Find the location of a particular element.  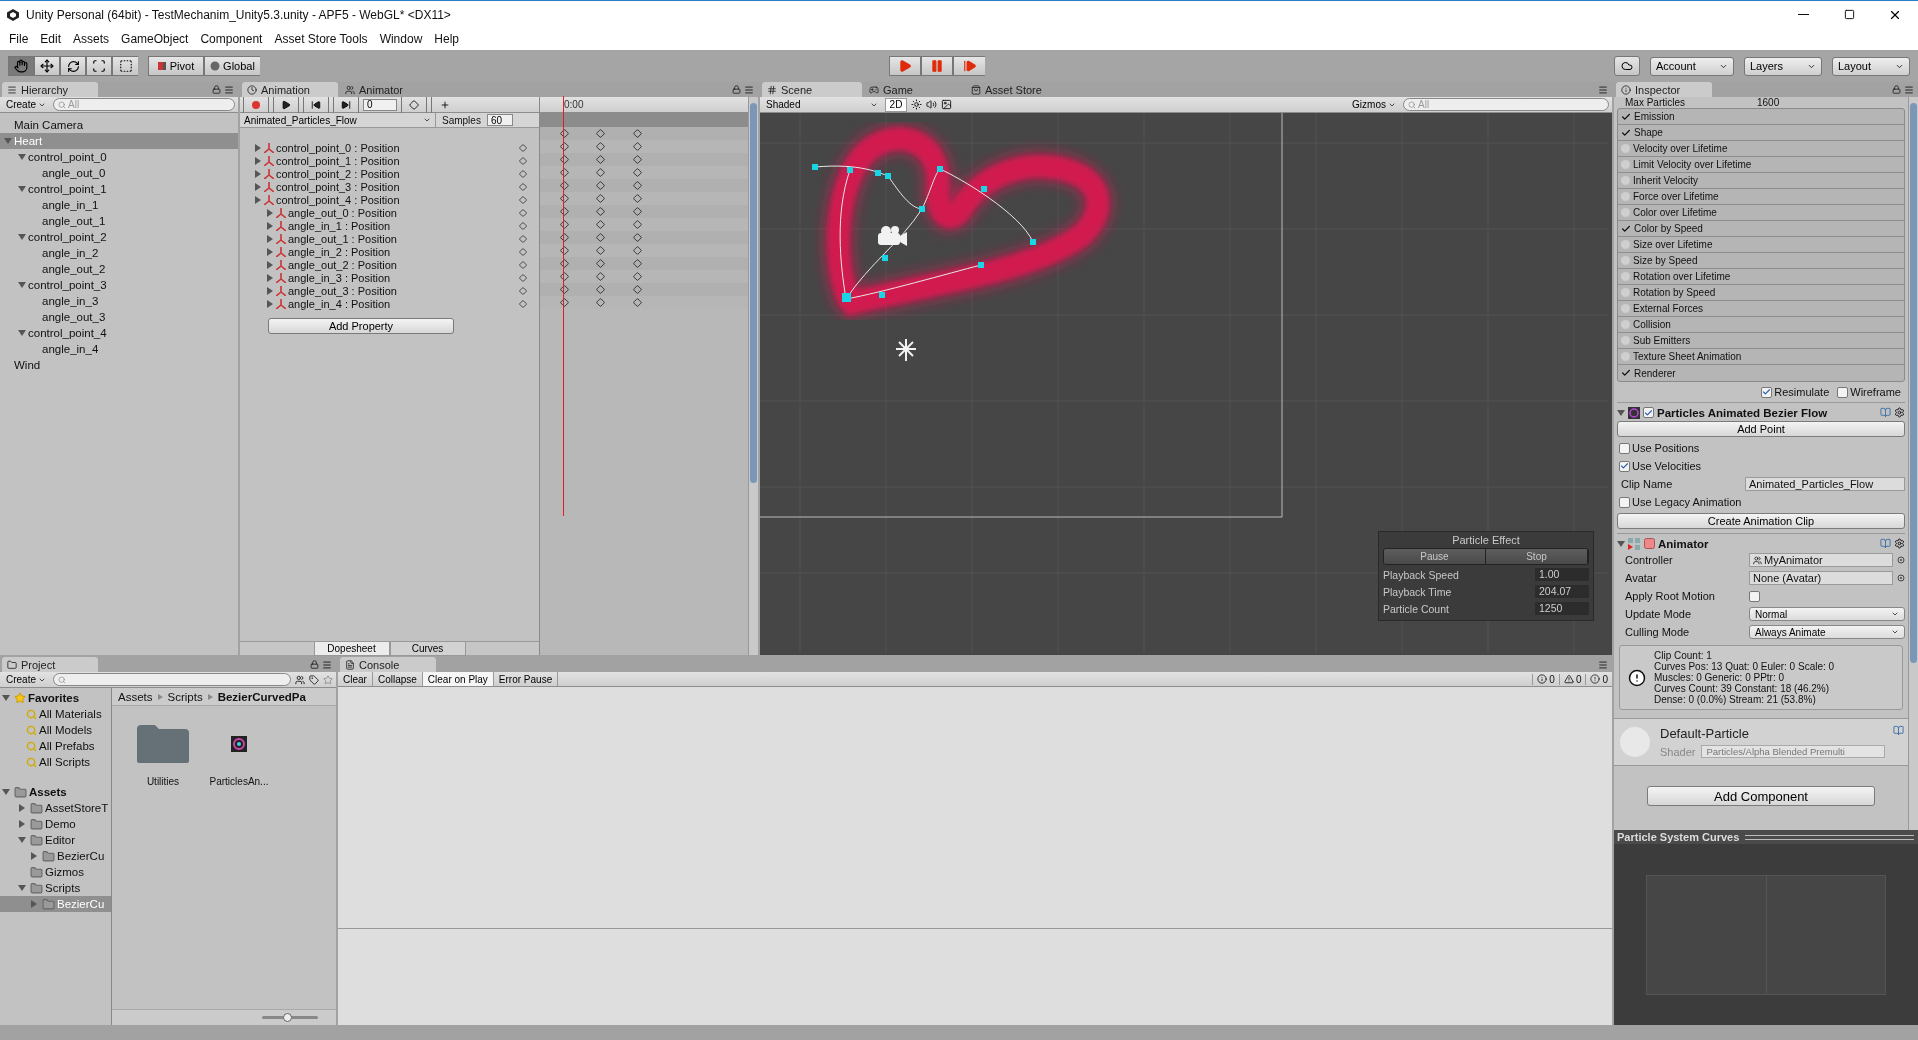

module-name: Emission is located at coordinates (1654, 116).